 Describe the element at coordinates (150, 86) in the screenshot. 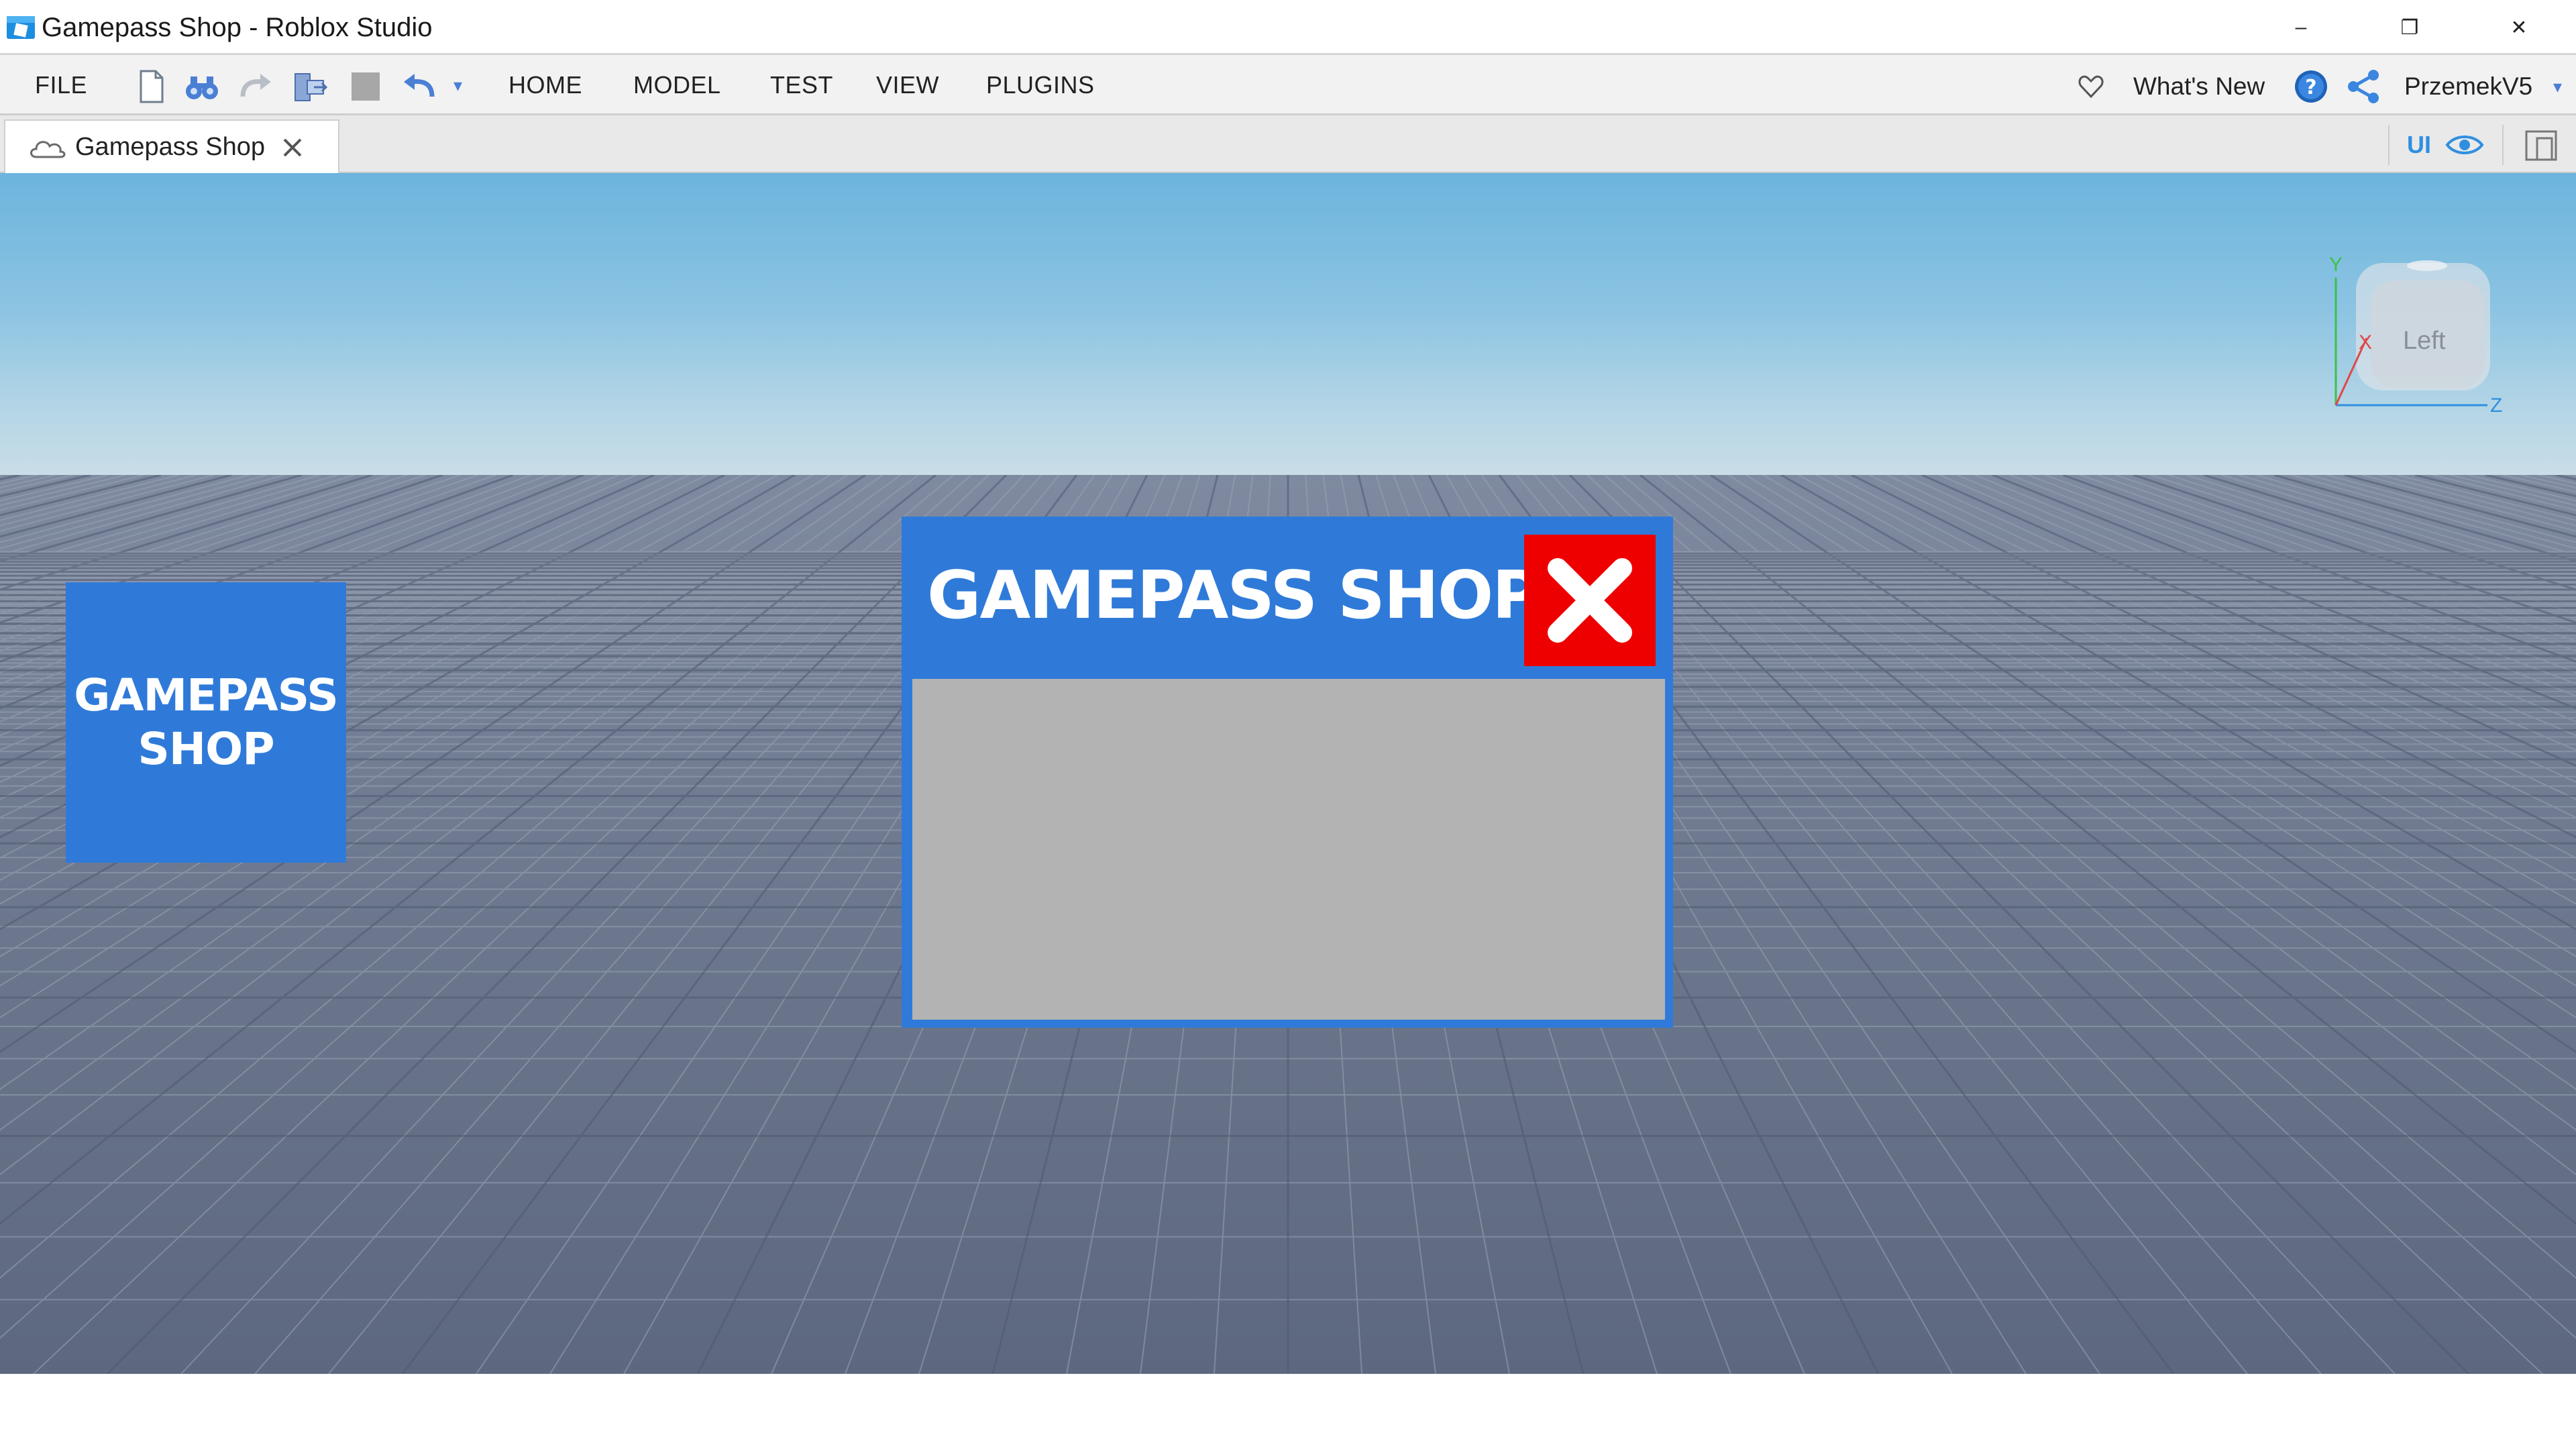

I see `new-file-icon` at that location.